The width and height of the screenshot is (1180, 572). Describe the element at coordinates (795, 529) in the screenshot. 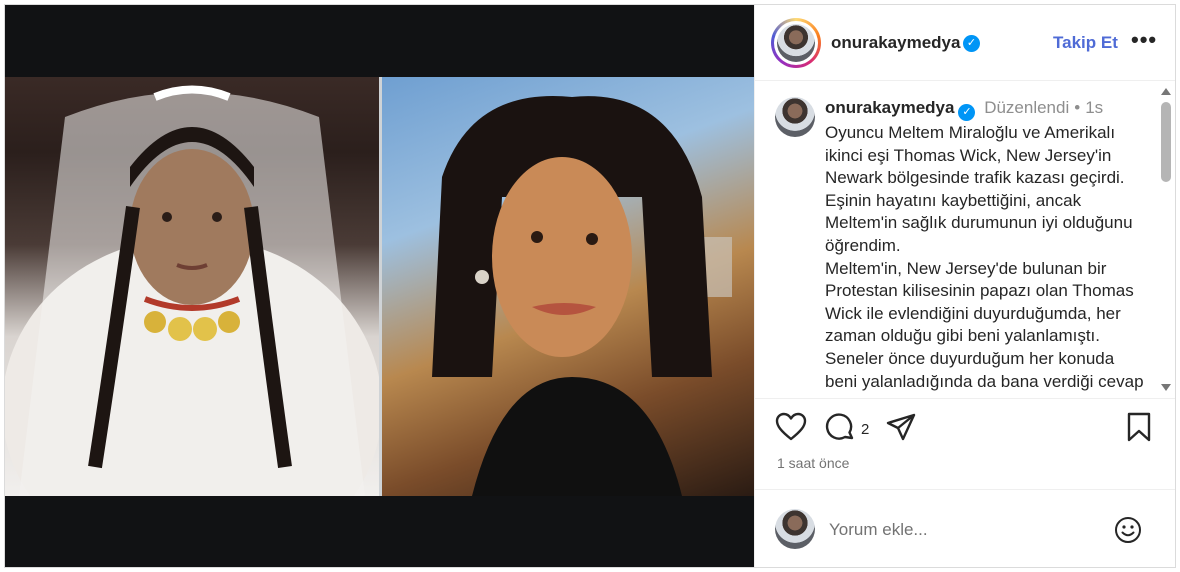

I see `viewer-avatar` at that location.